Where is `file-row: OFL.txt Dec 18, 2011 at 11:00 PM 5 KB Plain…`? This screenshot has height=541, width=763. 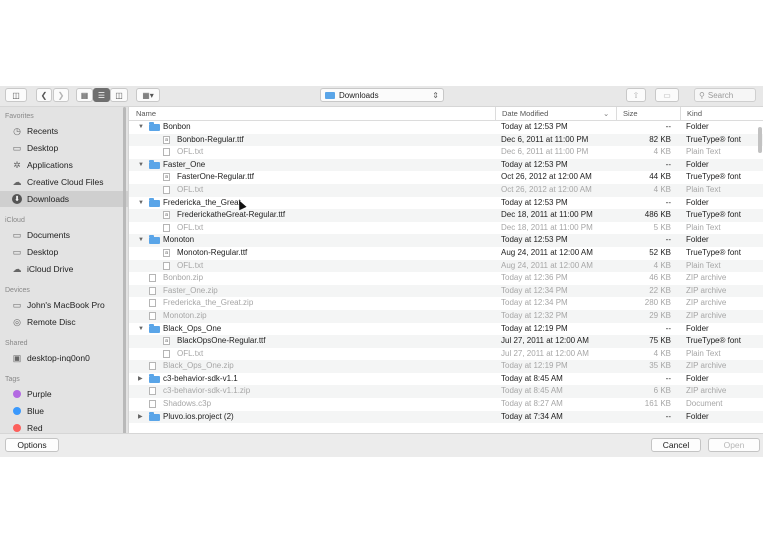 file-row: OFL.txt Dec 18, 2011 at 11:00 PM 5 KB Plain… is located at coordinates (446, 228).